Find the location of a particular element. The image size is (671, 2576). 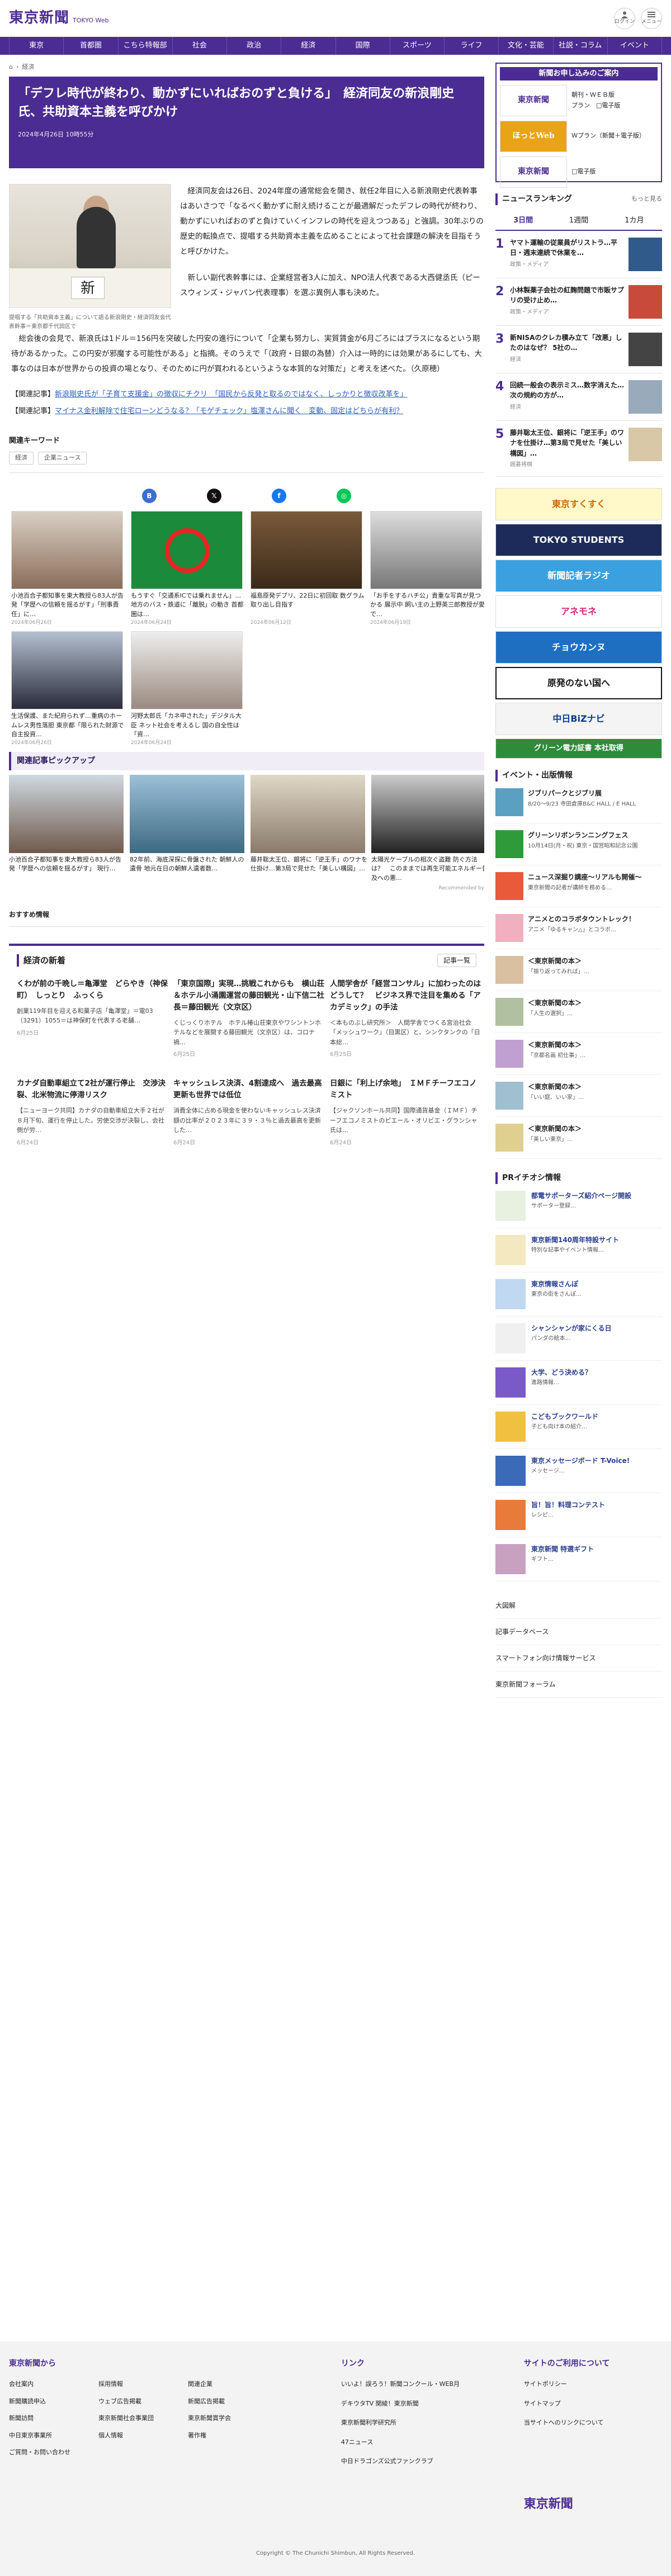

keyword-tag: 経済 is located at coordinates (22, 458).